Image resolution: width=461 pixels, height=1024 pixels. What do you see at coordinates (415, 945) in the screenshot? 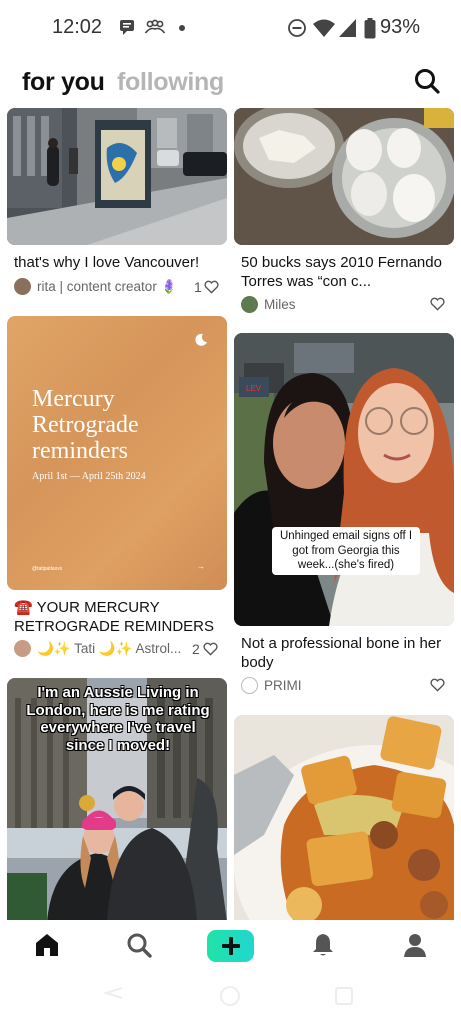
I see `profile-icon` at bounding box center [415, 945].